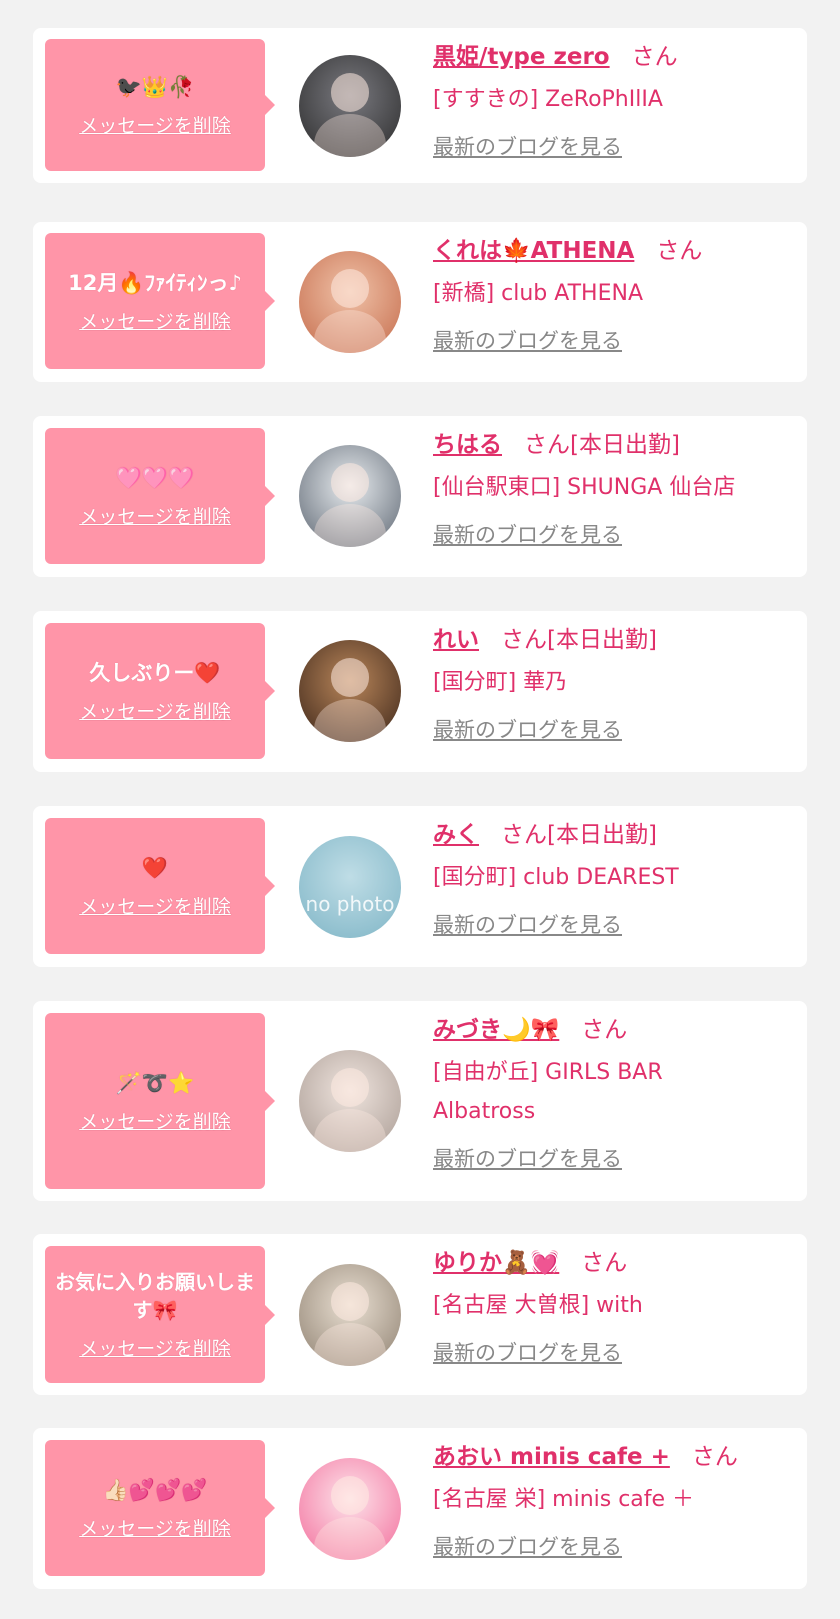 Image resolution: width=840 pixels, height=1619 pixels. I want to click on cast-info: れい さん[本日出勤] [国分町] 華乃 最新のブログを見る, so click(618, 683).